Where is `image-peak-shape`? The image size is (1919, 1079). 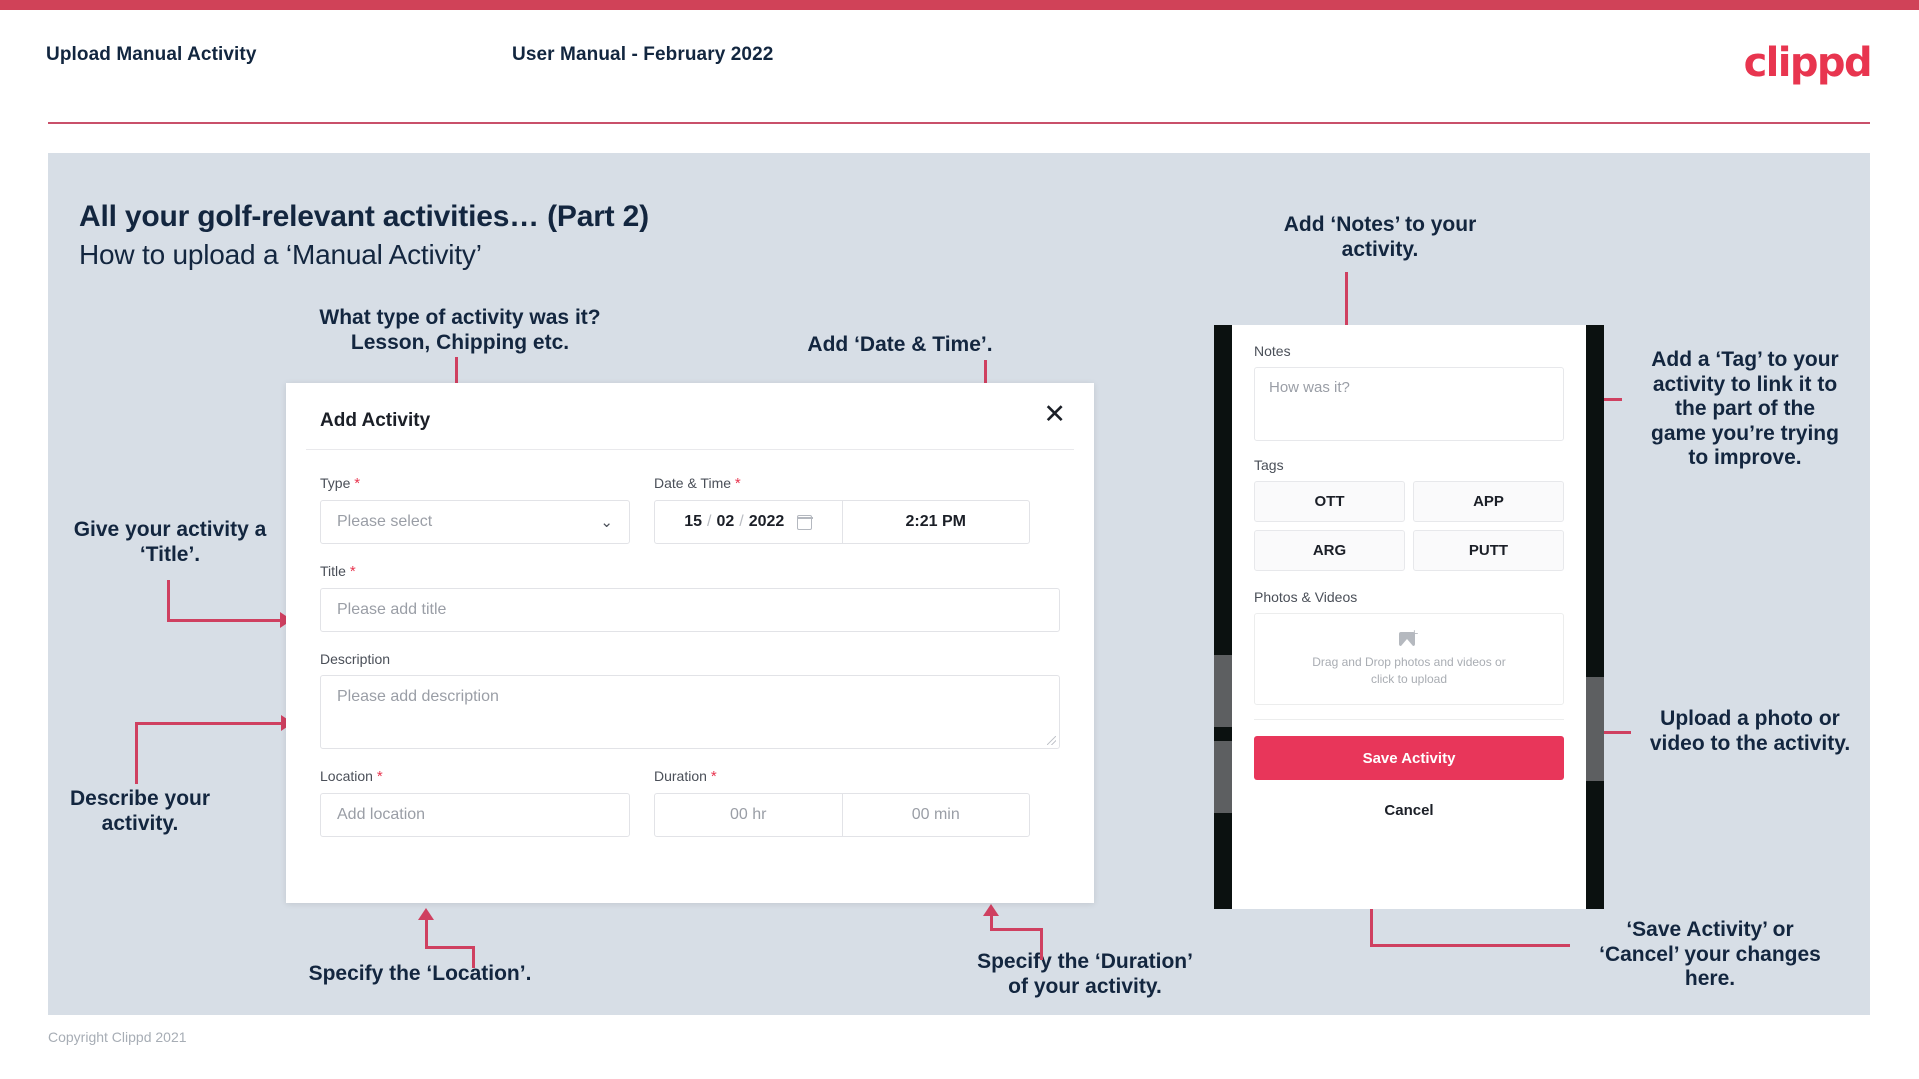
image-peak-shape is located at coordinates (1407, 642).